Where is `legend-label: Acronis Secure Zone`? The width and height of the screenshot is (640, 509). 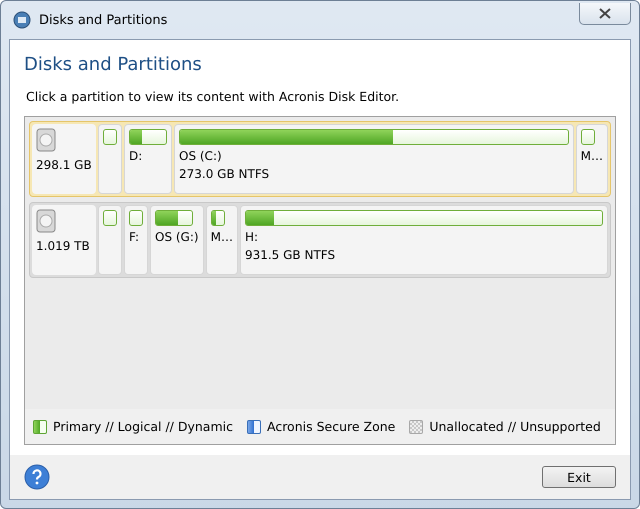
legend-label: Acronis Secure Zone is located at coordinates (331, 426).